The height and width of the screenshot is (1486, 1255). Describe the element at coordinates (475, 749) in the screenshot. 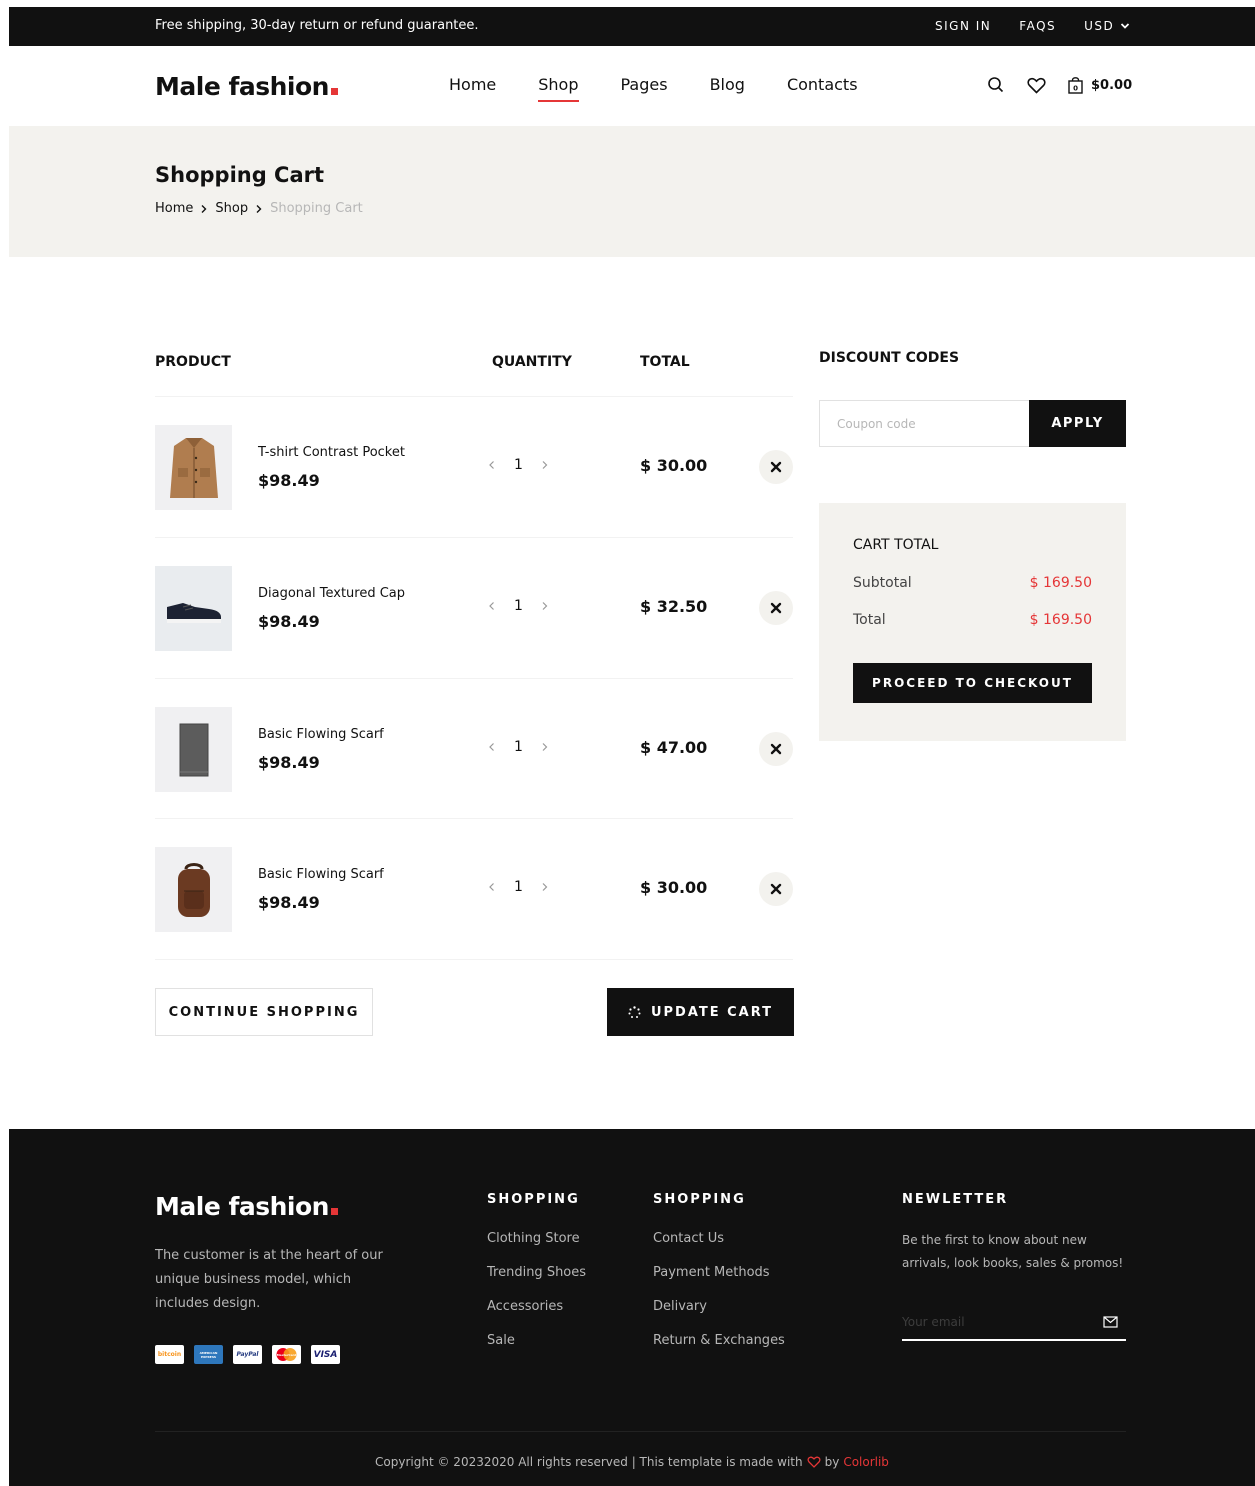

I see `cart-row: Basic Flowing Scarf $98.49 1 $ 47.00` at that location.